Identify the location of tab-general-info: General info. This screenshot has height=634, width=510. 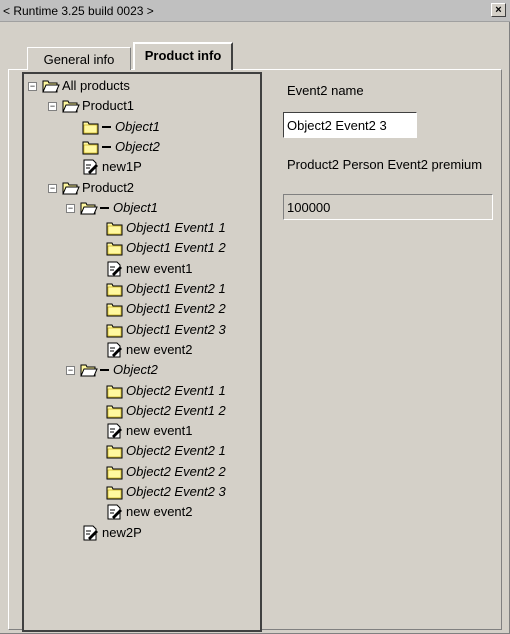
(79, 58).